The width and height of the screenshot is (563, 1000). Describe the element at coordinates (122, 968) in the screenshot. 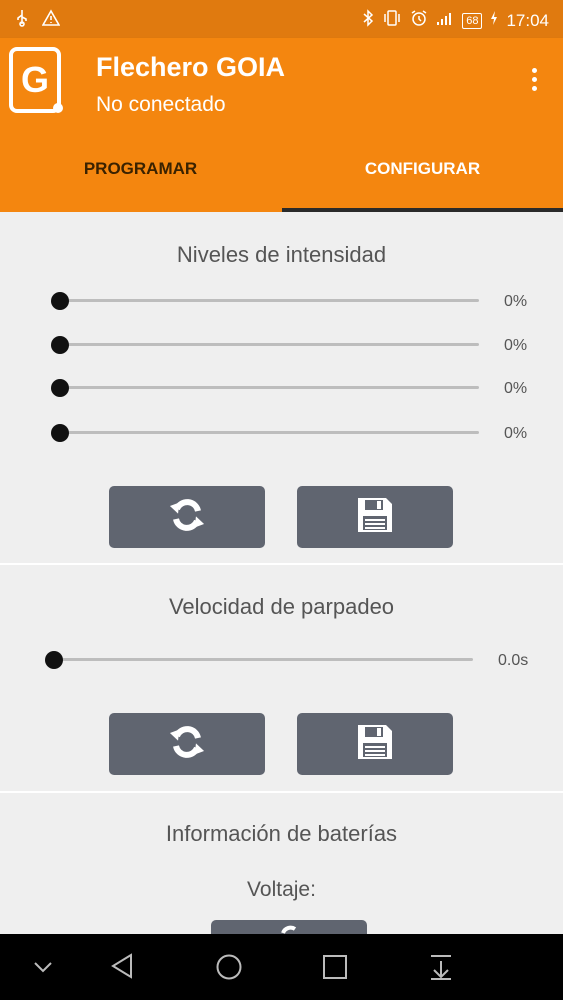

I see `back-icon` at that location.